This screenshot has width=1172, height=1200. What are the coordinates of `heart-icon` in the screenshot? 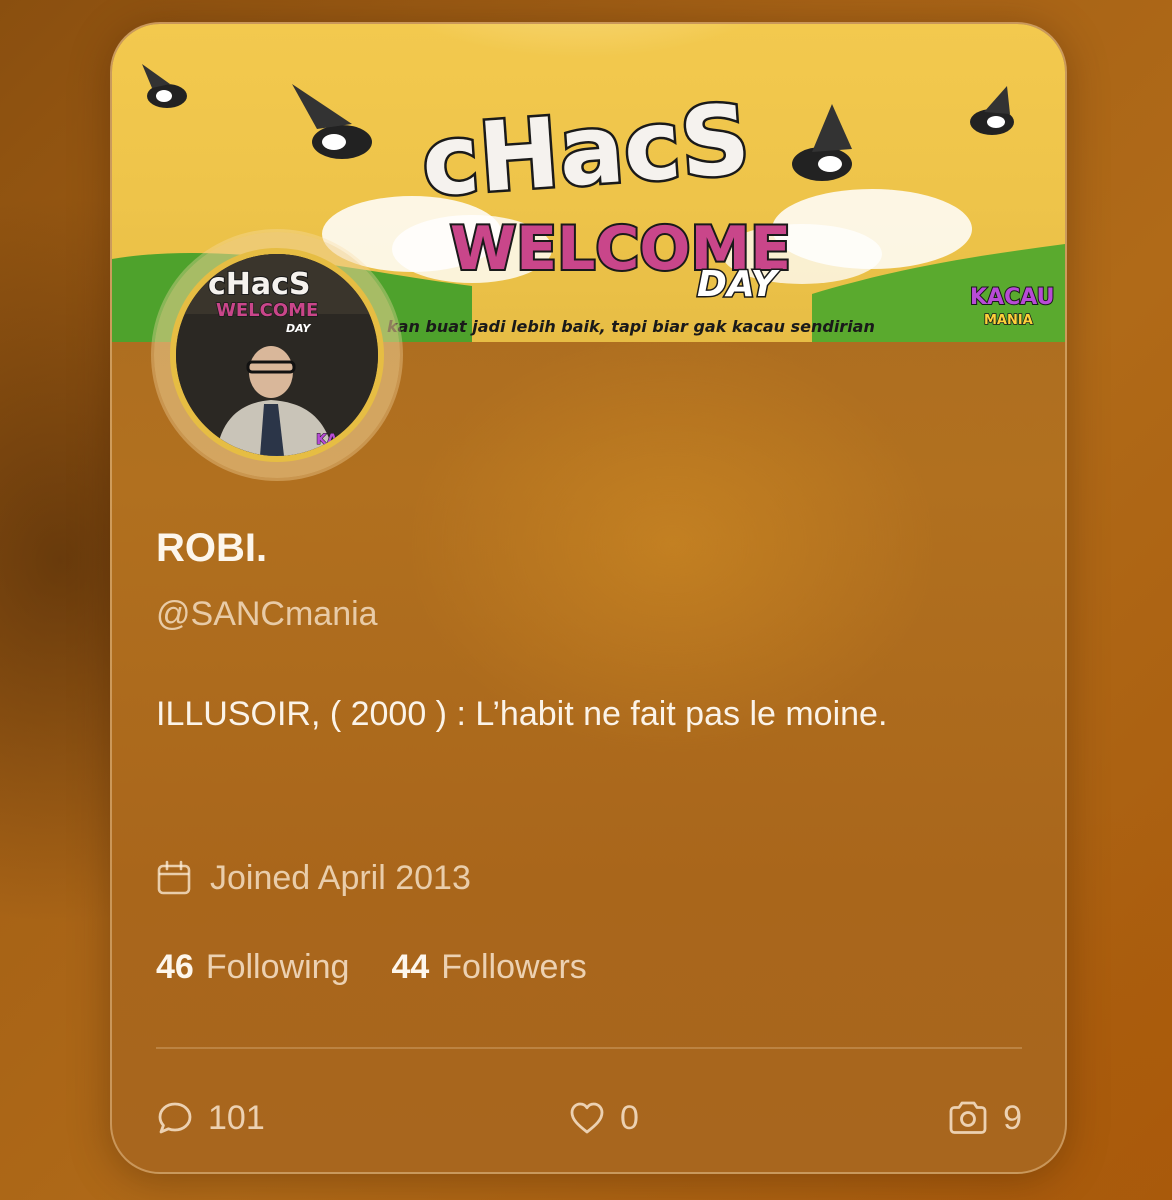 It's located at (587, 1118).